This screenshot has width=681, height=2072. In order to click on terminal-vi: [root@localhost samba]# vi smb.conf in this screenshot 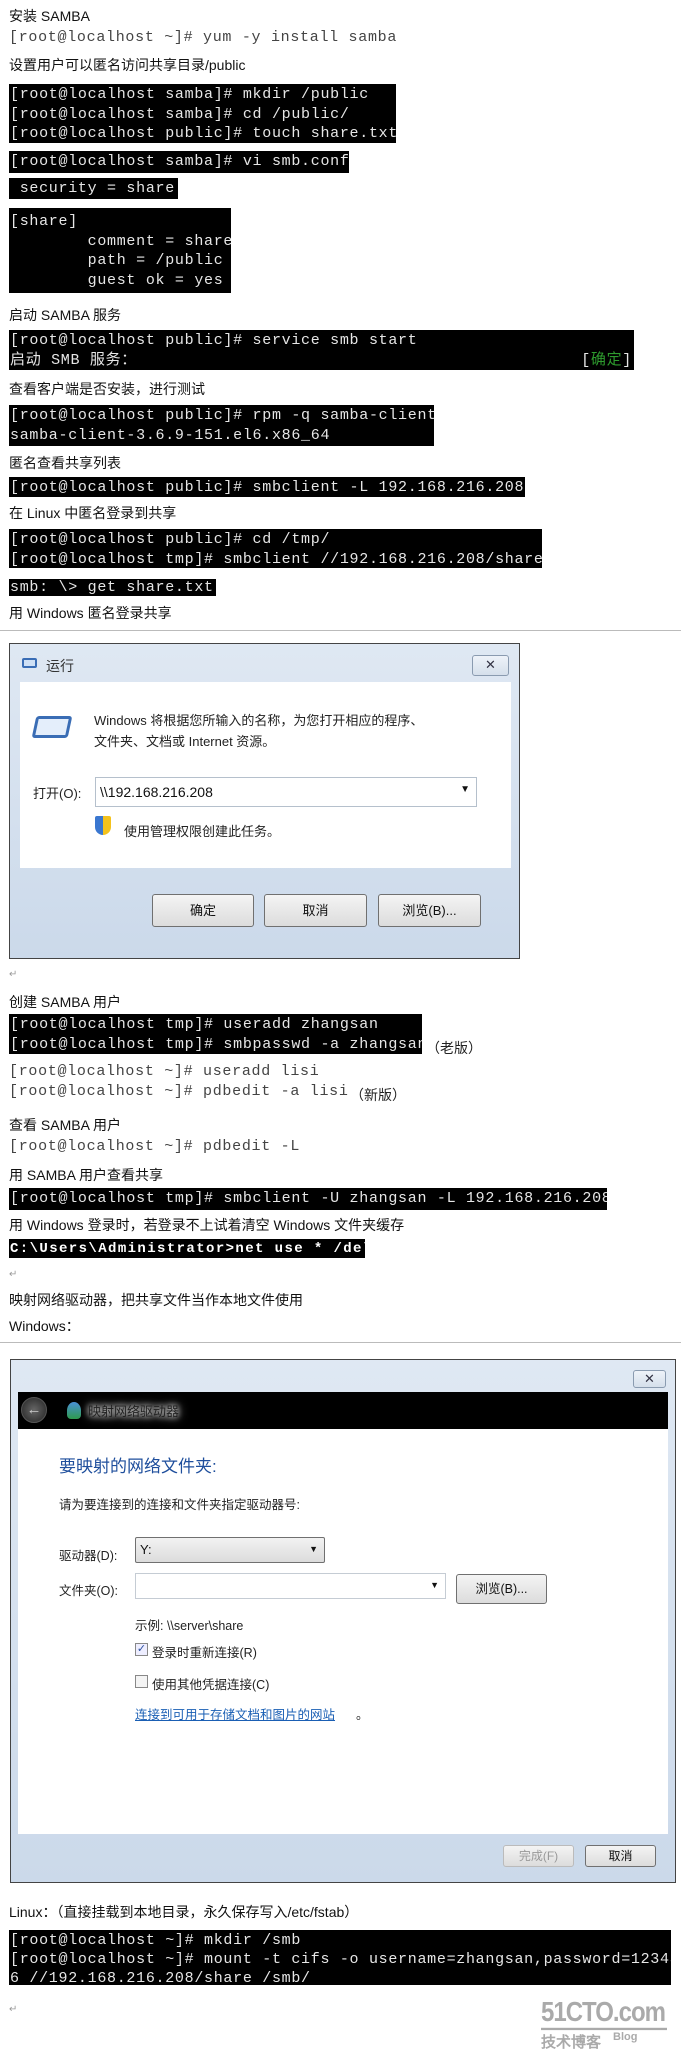, I will do `click(179, 162)`.